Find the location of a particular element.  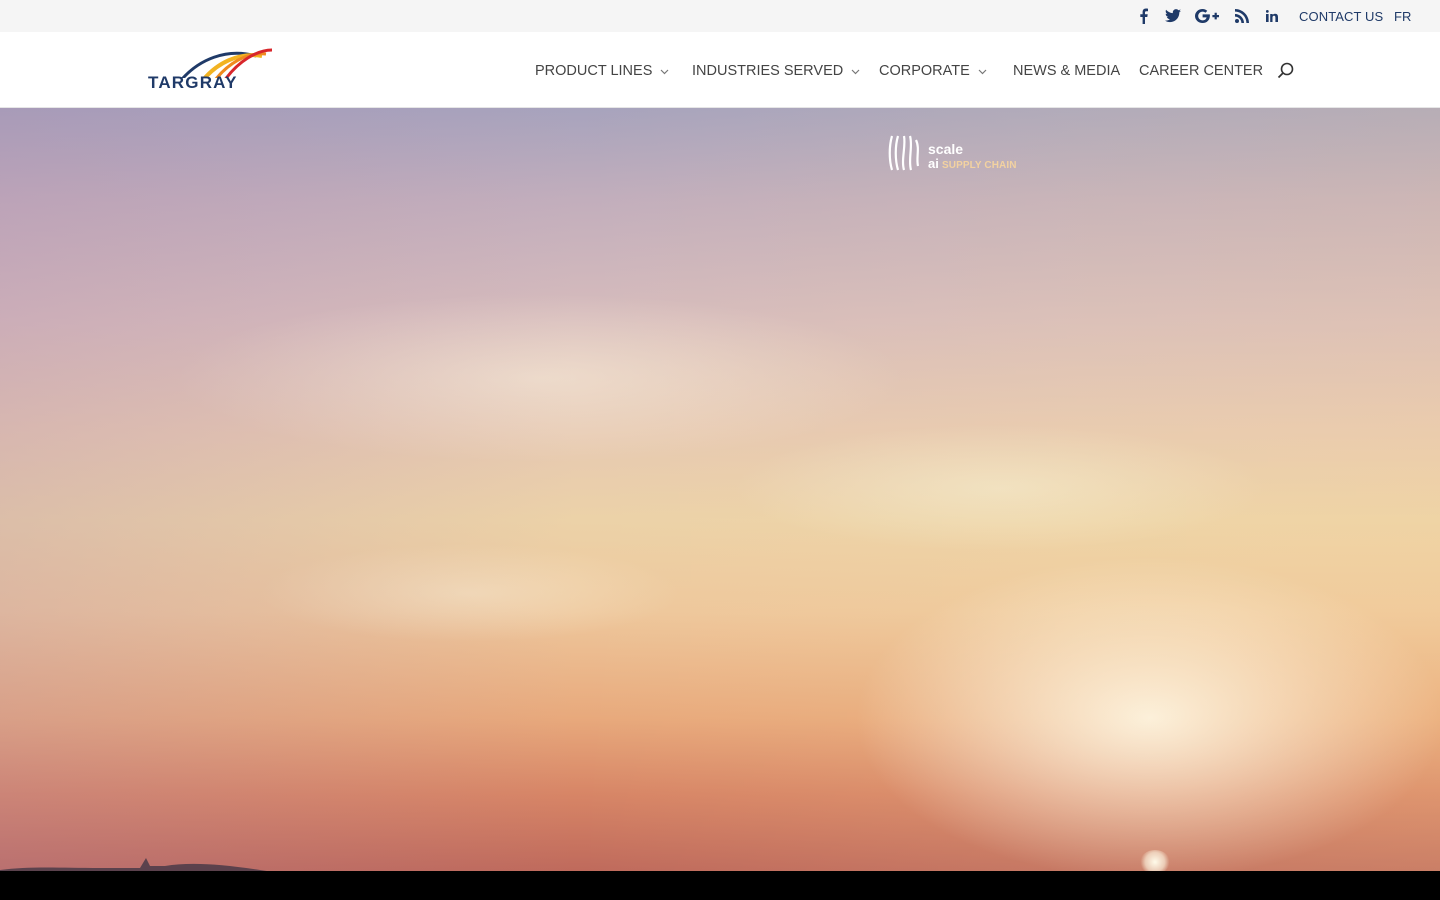

scale-ai-word-ai: ai is located at coordinates (933, 163).